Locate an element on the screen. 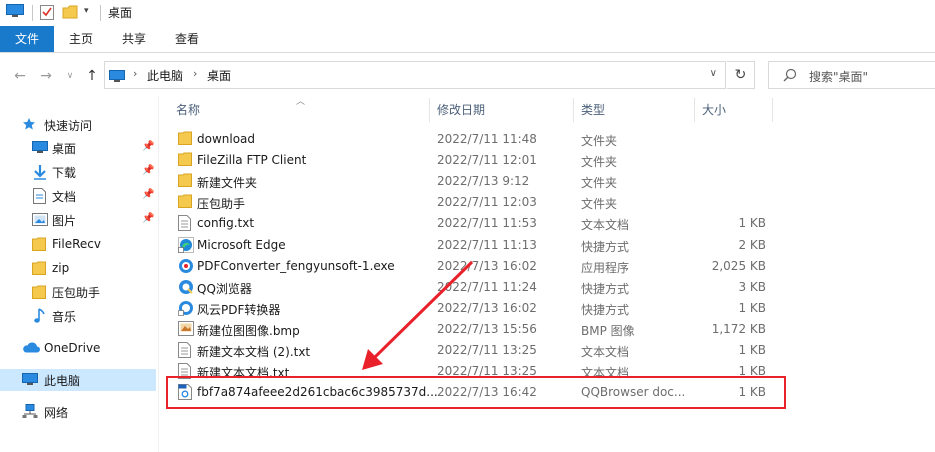  column-header-name: 名称 is located at coordinates (188, 109).